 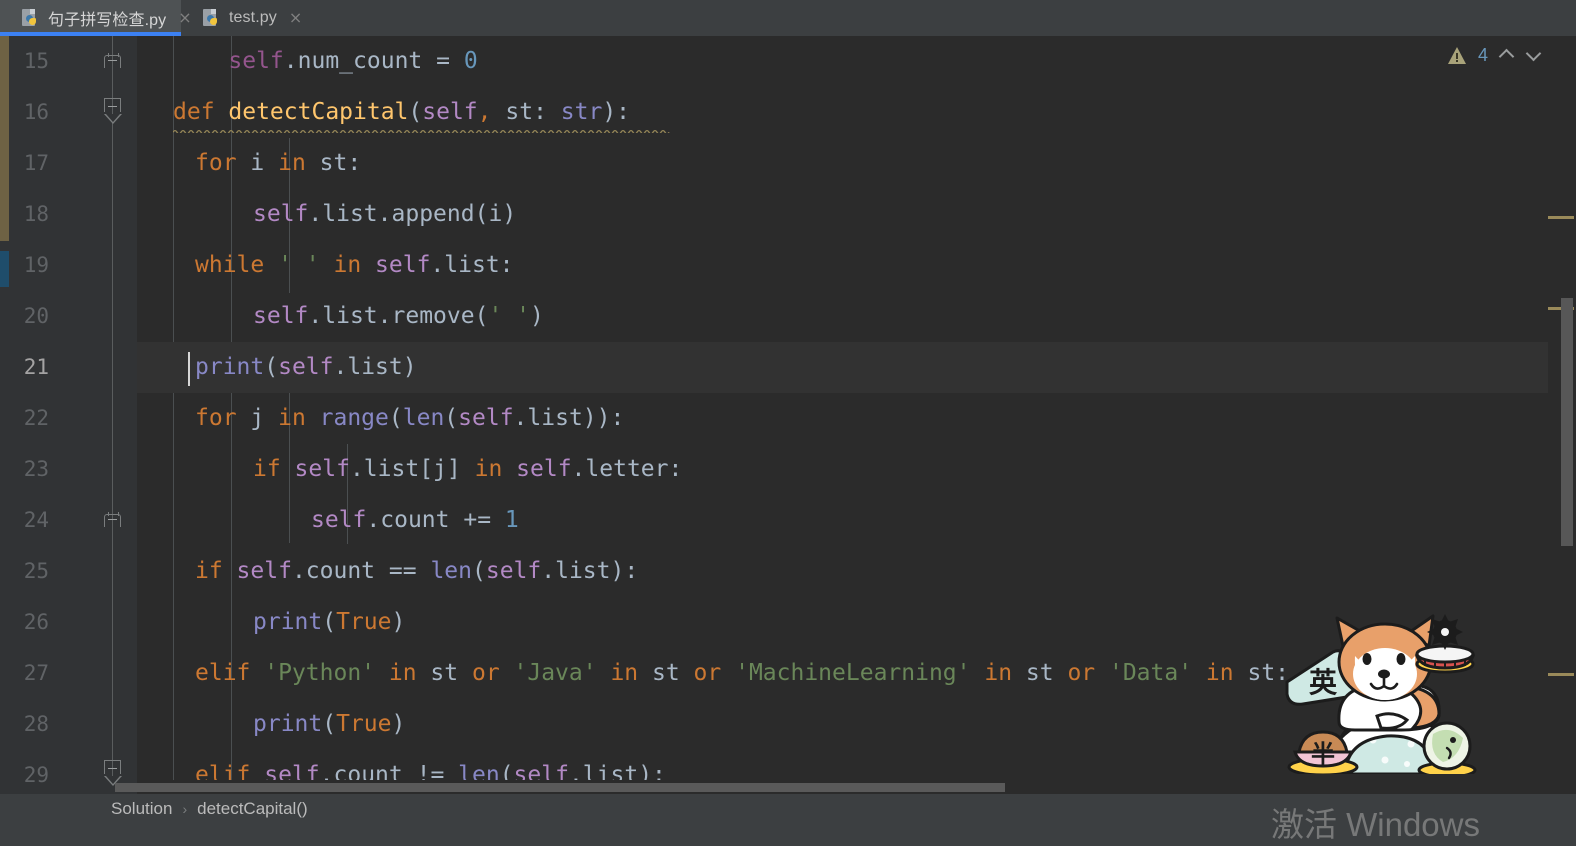 What do you see at coordinates (1494, 55) in the screenshot?
I see `inspection-widget: 4` at bounding box center [1494, 55].